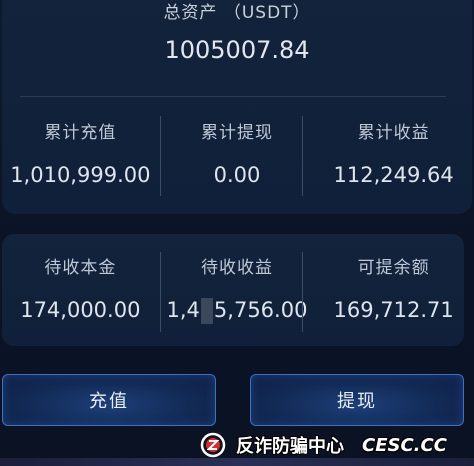 Image resolution: width=474 pixels, height=466 pixels. Describe the element at coordinates (233, 96) in the screenshot. I see `divider` at that location.